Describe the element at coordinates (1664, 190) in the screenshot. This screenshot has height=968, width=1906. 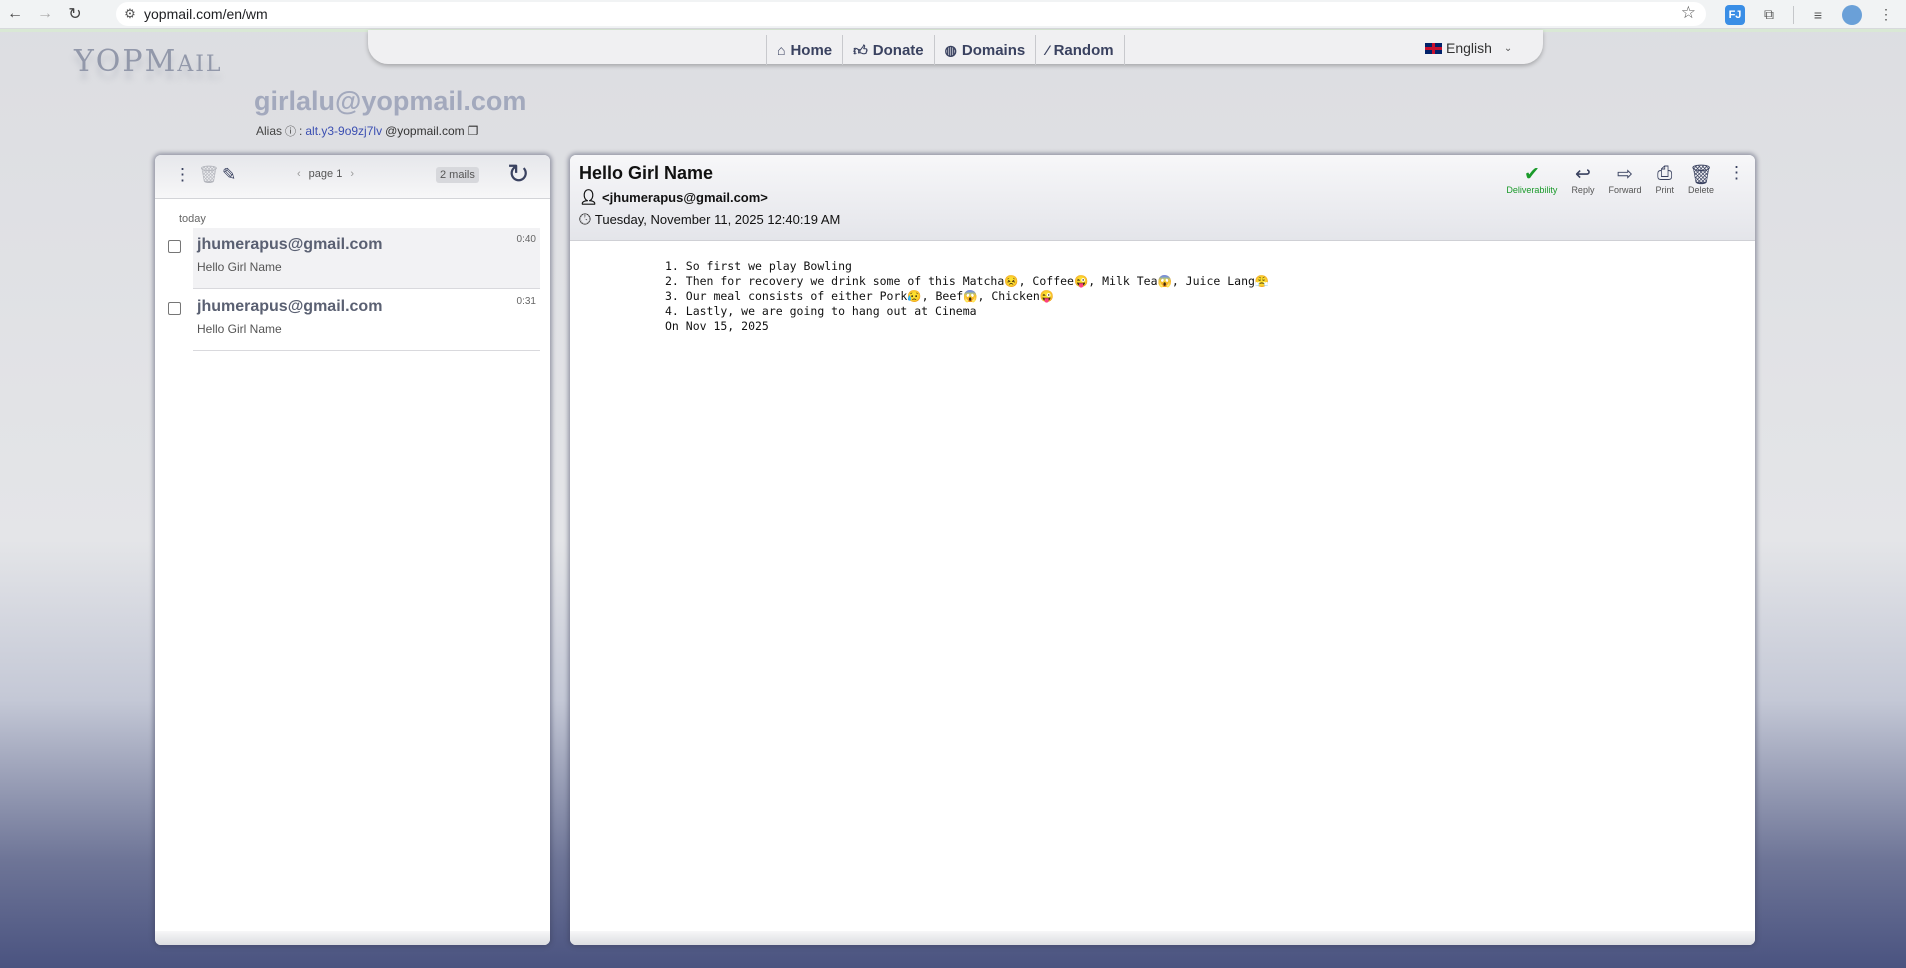
I see `print-label: Print` at that location.